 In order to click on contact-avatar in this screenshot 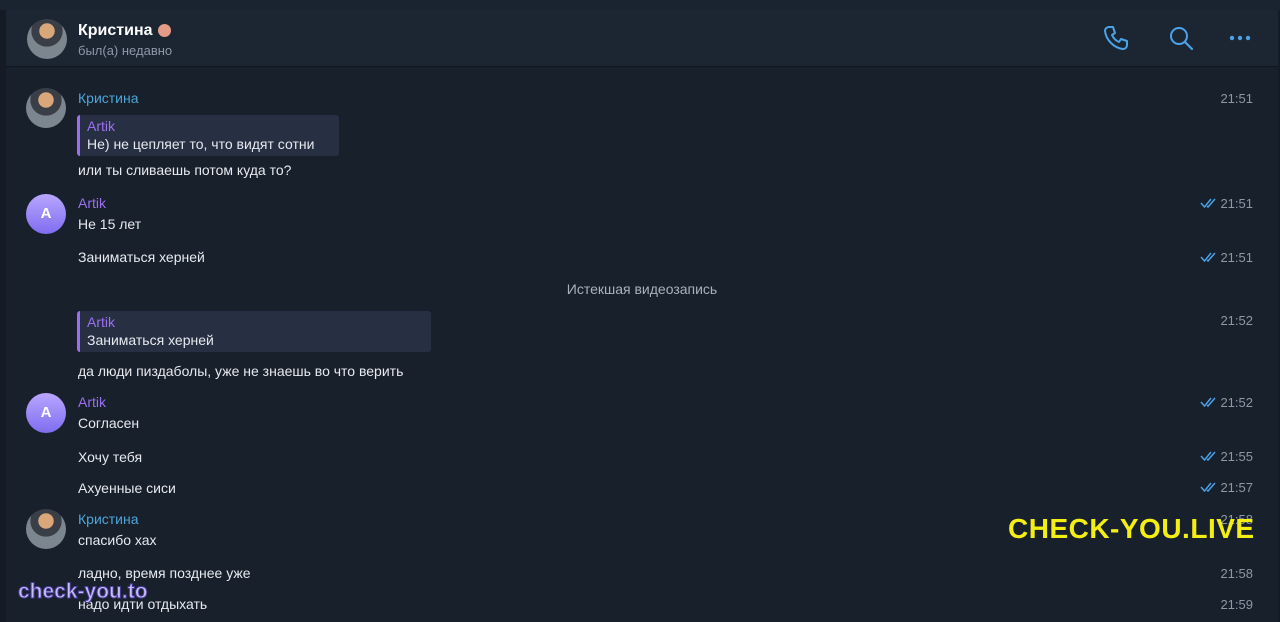, I will do `click(47, 39)`.